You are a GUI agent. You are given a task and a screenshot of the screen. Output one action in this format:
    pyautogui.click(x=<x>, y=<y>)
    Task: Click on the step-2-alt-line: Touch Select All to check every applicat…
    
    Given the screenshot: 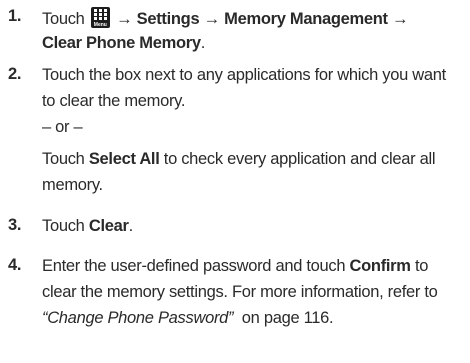 What is the action you would take?
    pyautogui.click(x=239, y=159)
    